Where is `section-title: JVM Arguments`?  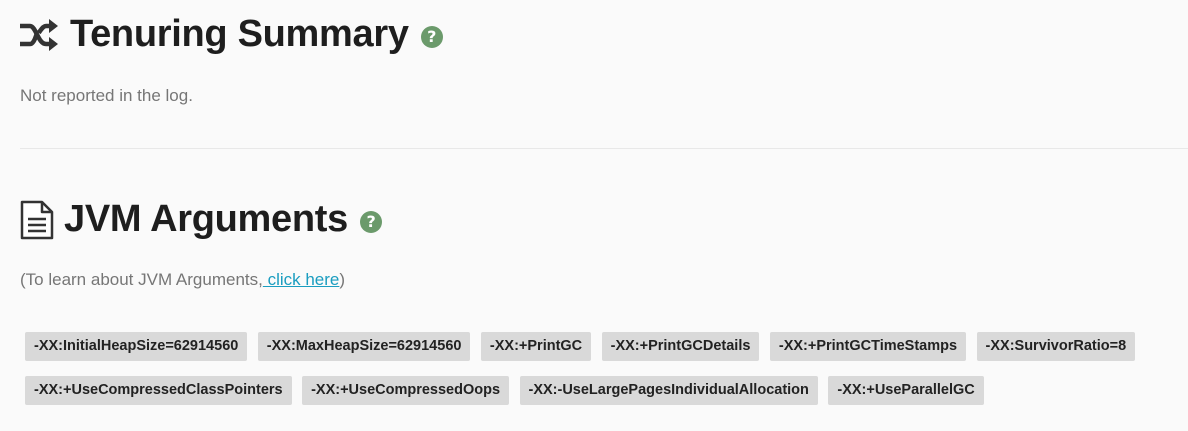
section-title: JVM Arguments is located at coordinates (206, 219).